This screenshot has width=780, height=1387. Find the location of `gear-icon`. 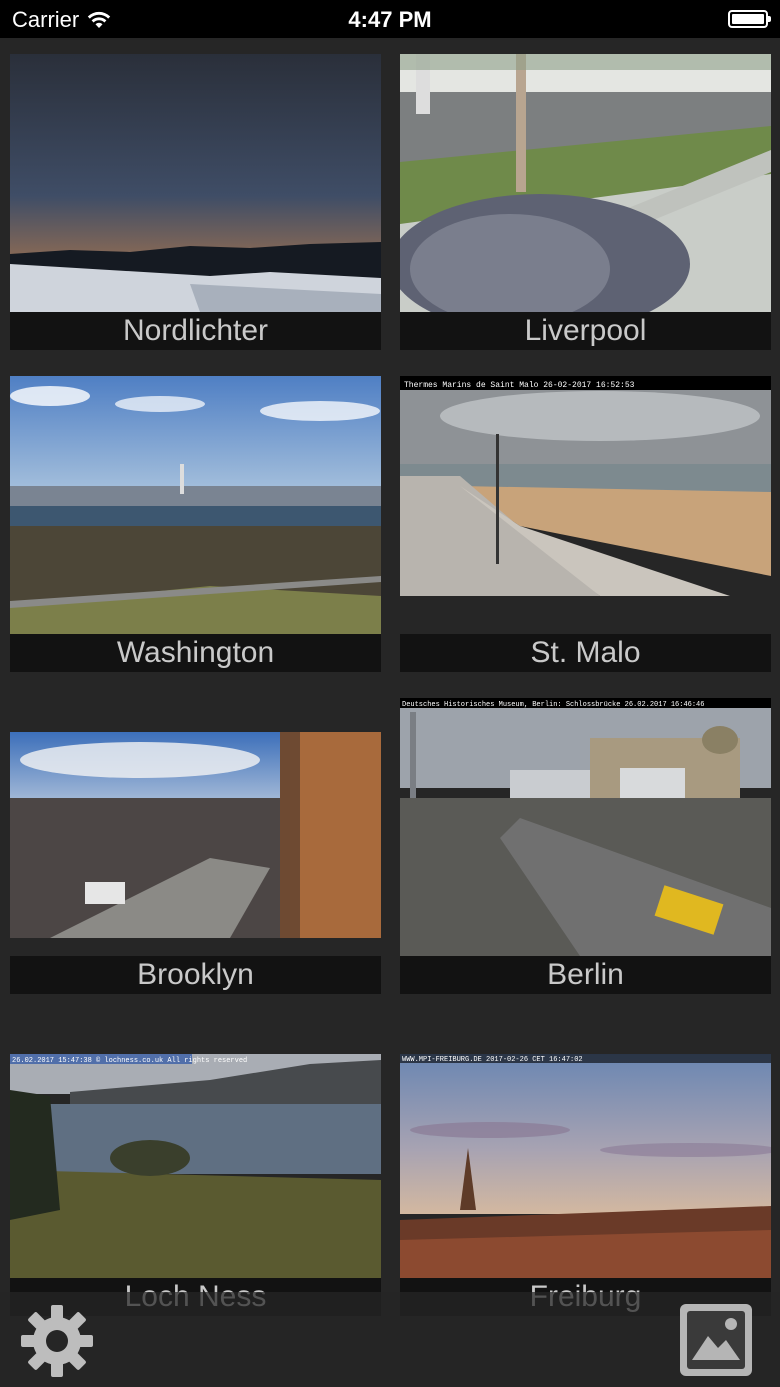

gear-icon is located at coordinates (57, 1341).